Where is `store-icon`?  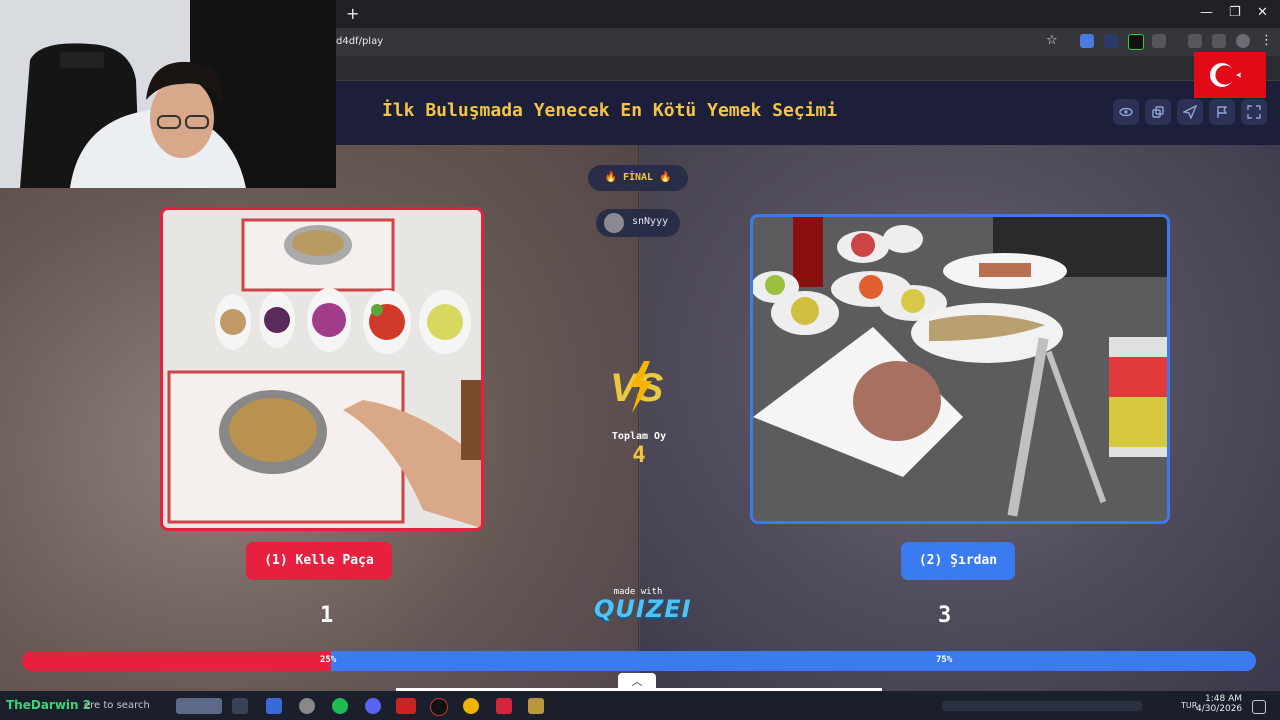
store-icon is located at coordinates (274, 706).